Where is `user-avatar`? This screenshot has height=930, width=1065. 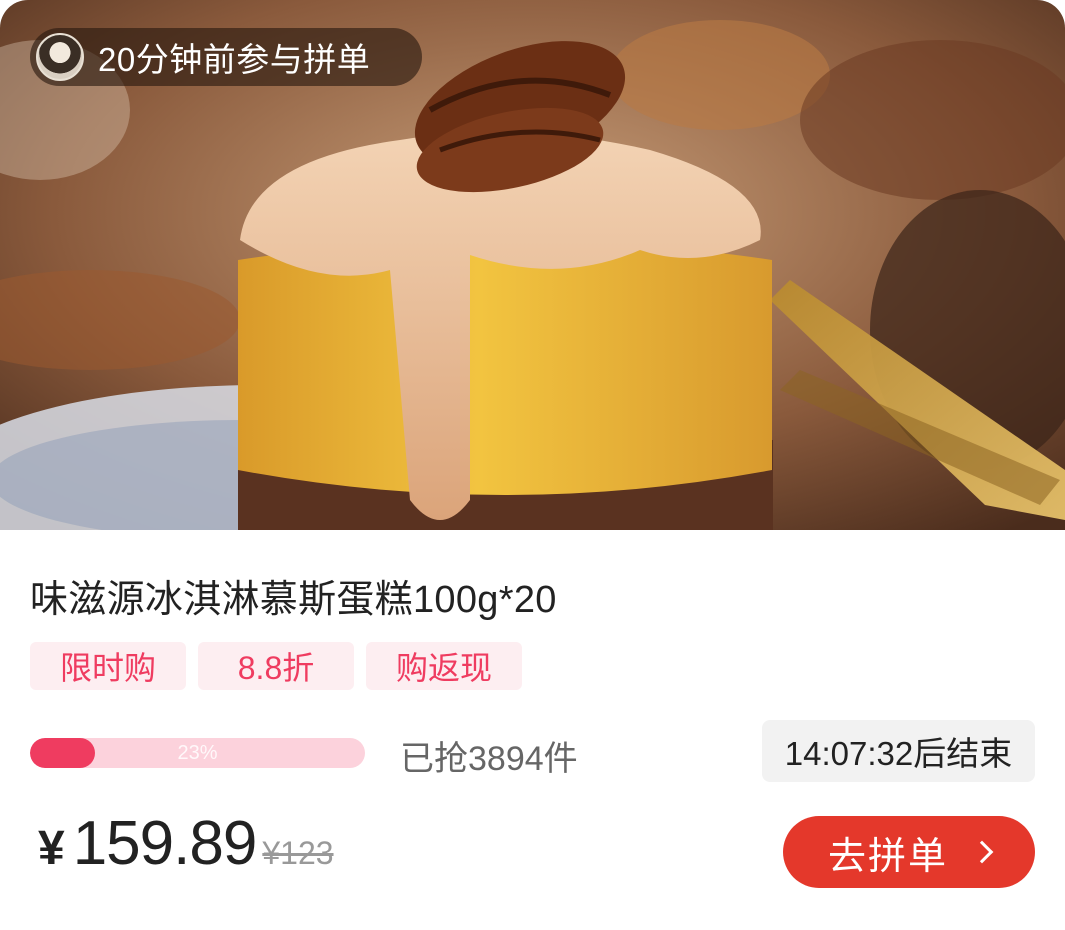
user-avatar is located at coordinates (60, 57).